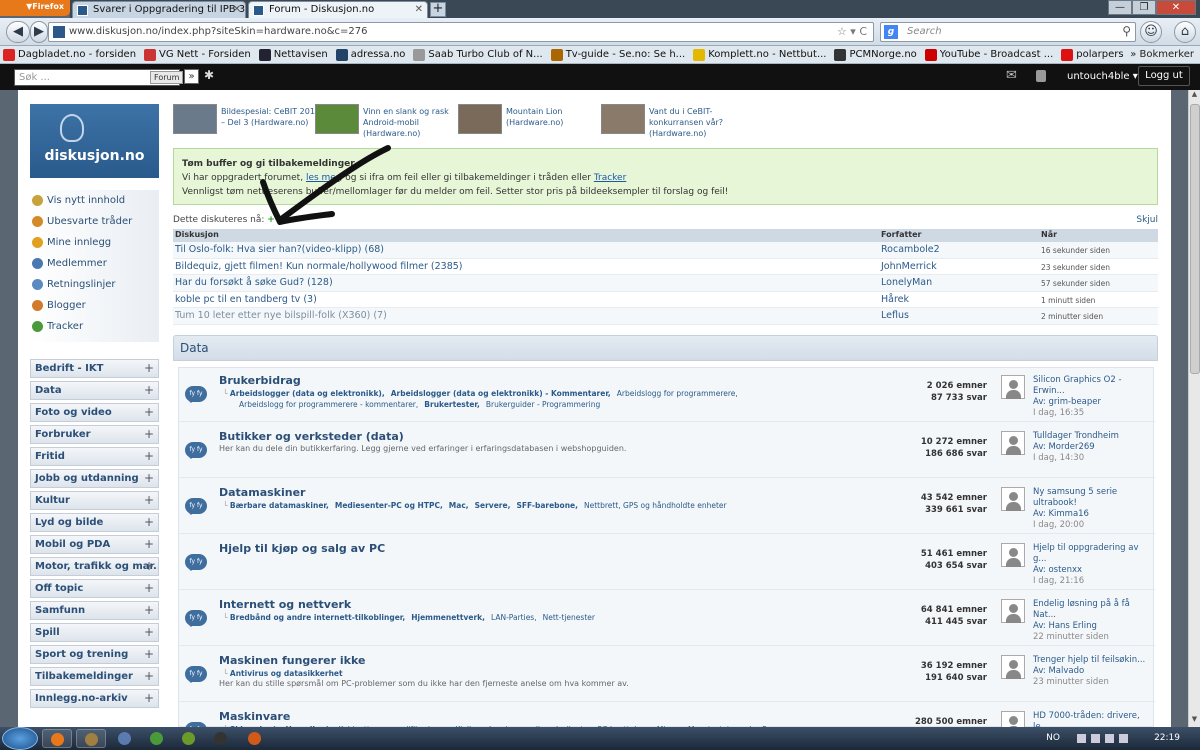 This screenshot has width=1200, height=750. Describe the element at coordinates (92, 265) in the screenshot. I see `leftnav-item: Medlemmer` at that location.